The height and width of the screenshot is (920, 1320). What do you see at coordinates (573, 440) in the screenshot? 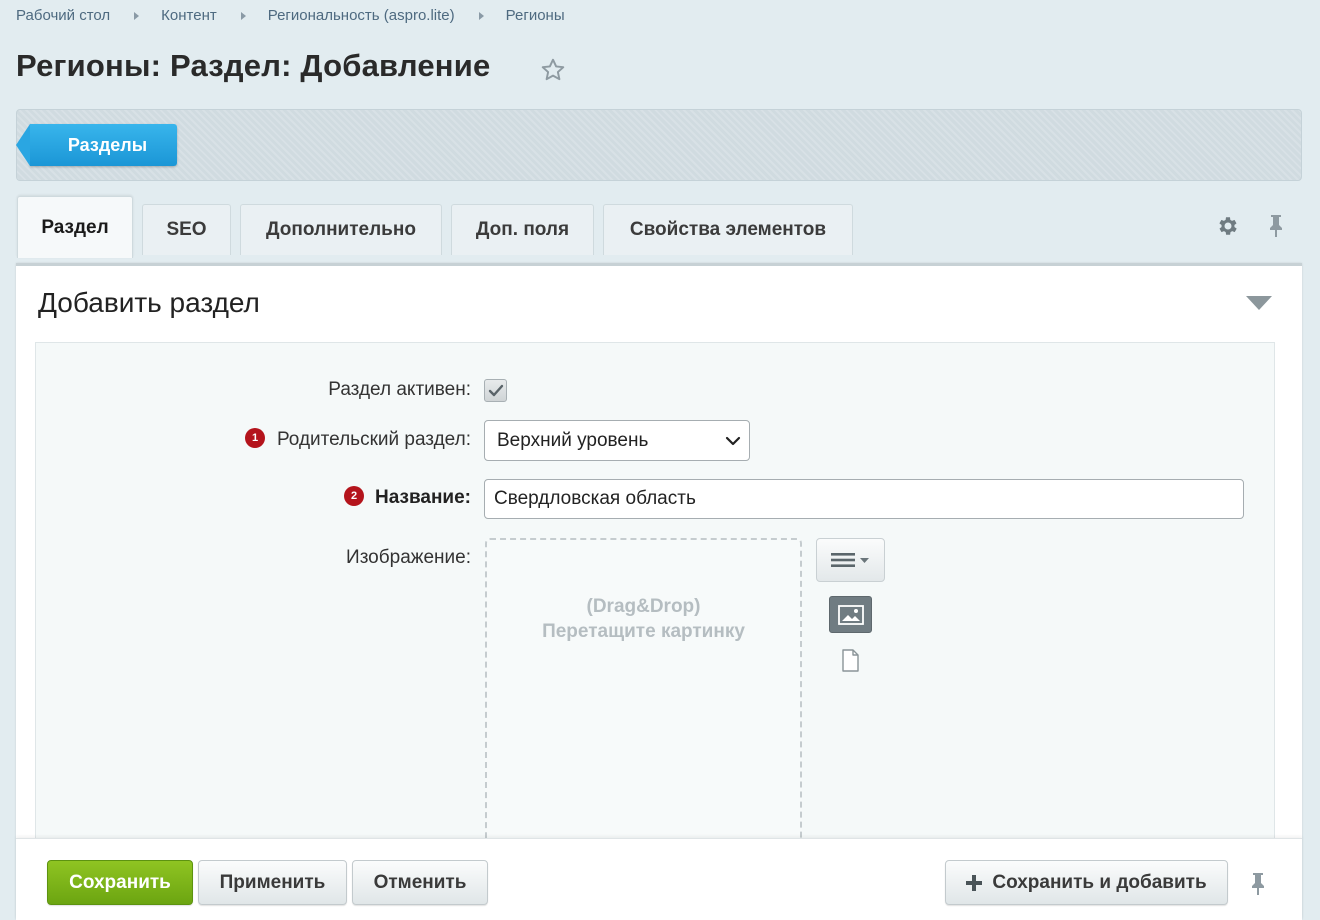
I see `parent-section-value: Верхний уровень` at bounding box center [573, 440].